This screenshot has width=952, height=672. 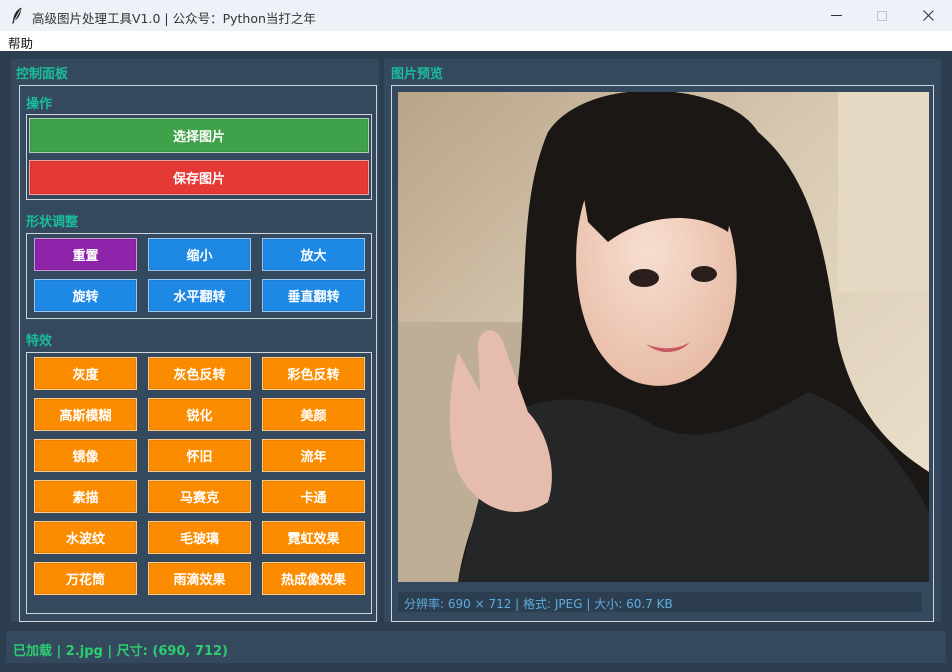 What do you see at coordinates (199, 135) in the screenshot?
I see `select-image-button: 选择图片` at bounding box center [199, 135].